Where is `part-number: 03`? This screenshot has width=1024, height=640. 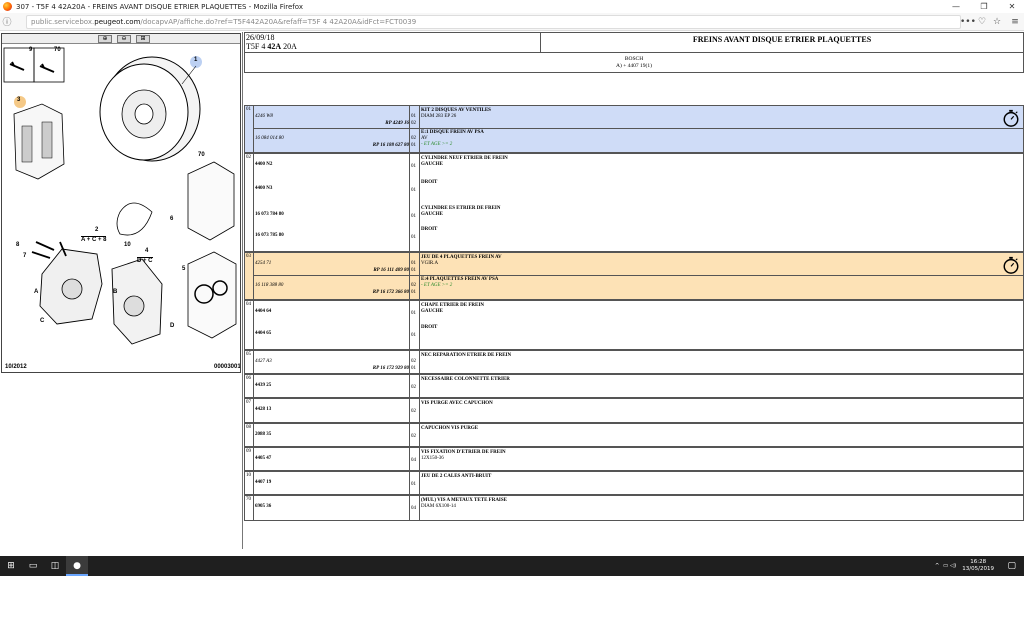 part-number: 03 is located at coordinates (248, 256).